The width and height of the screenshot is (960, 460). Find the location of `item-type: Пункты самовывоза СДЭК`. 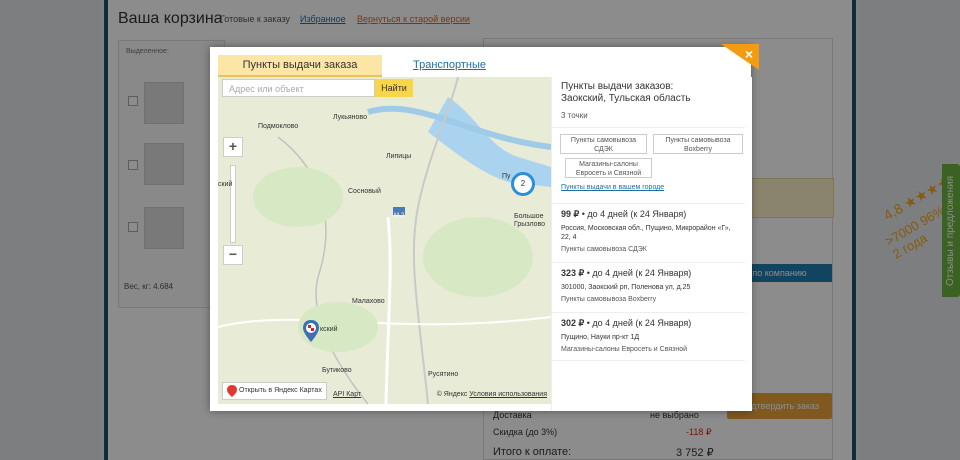

item-type: Пункты самовывоза СДЭК is located at coordinates (604, 249).